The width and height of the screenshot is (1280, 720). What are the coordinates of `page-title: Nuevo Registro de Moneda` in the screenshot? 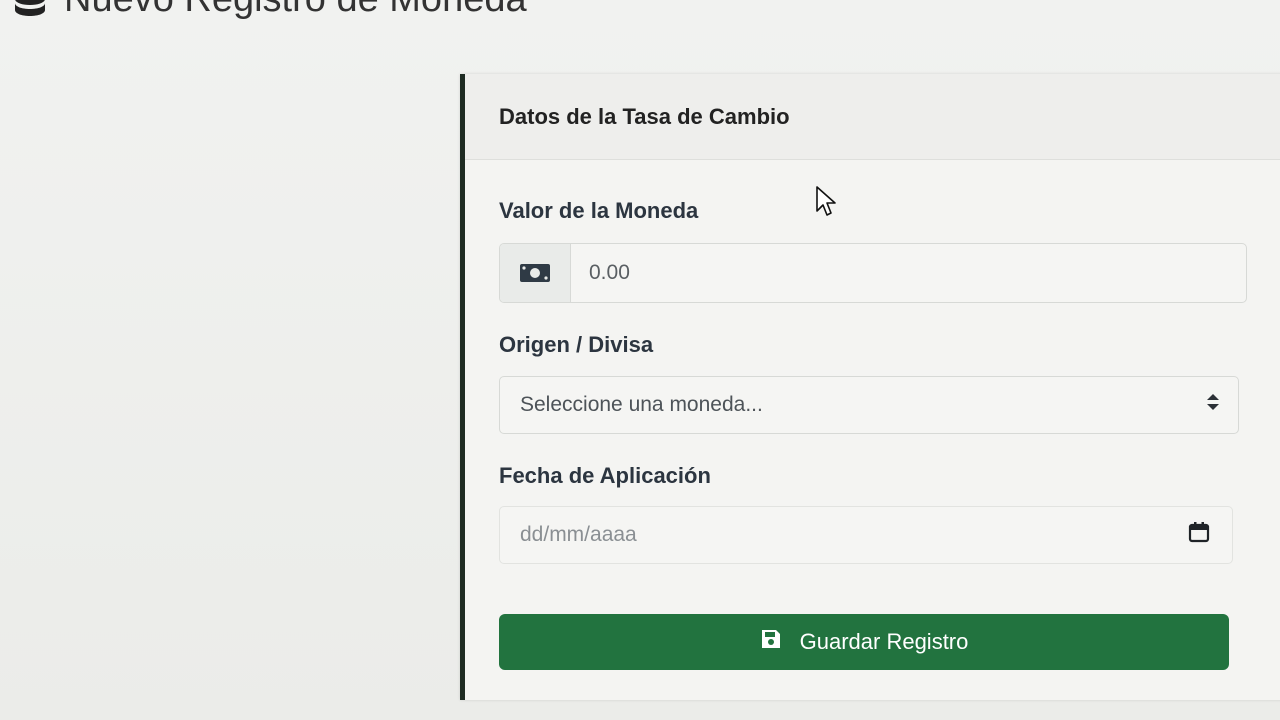 It's located at (268, 10).